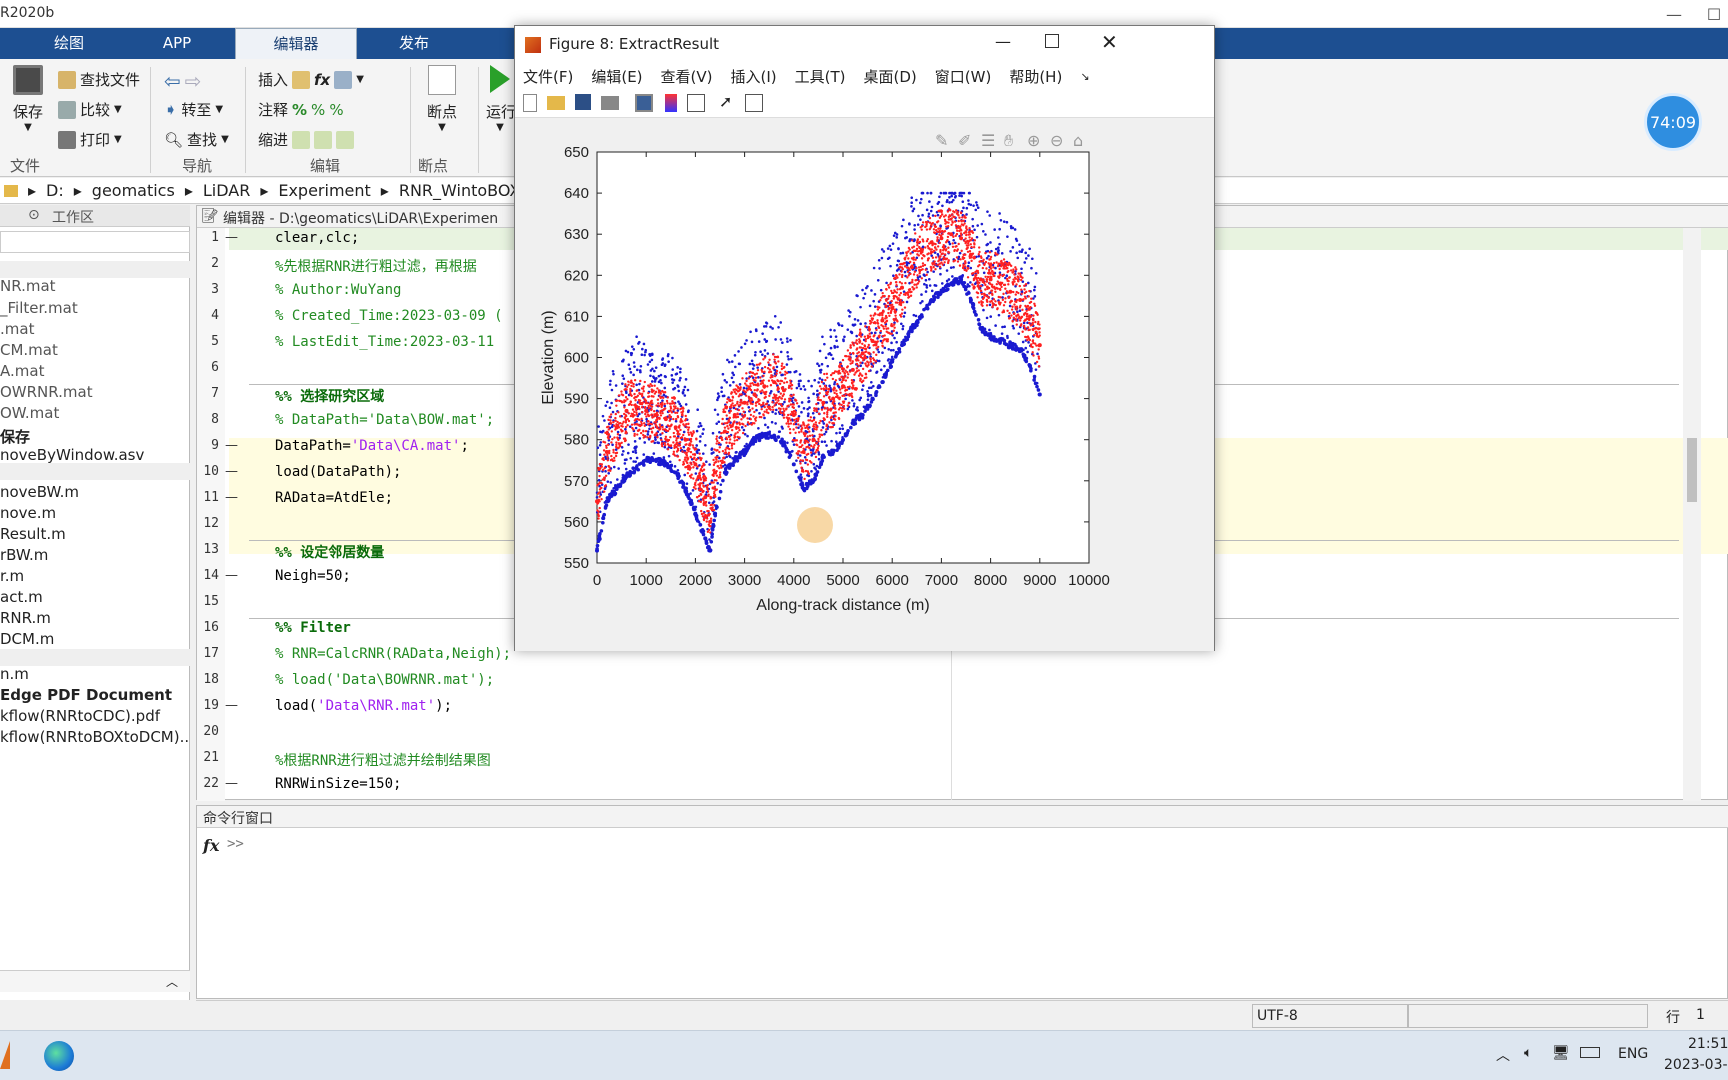  What do you see at coordinates (193, 81) in the screenshot?
I see `forward-arrow-icon: ⇨` at bounding box center [193, 81].